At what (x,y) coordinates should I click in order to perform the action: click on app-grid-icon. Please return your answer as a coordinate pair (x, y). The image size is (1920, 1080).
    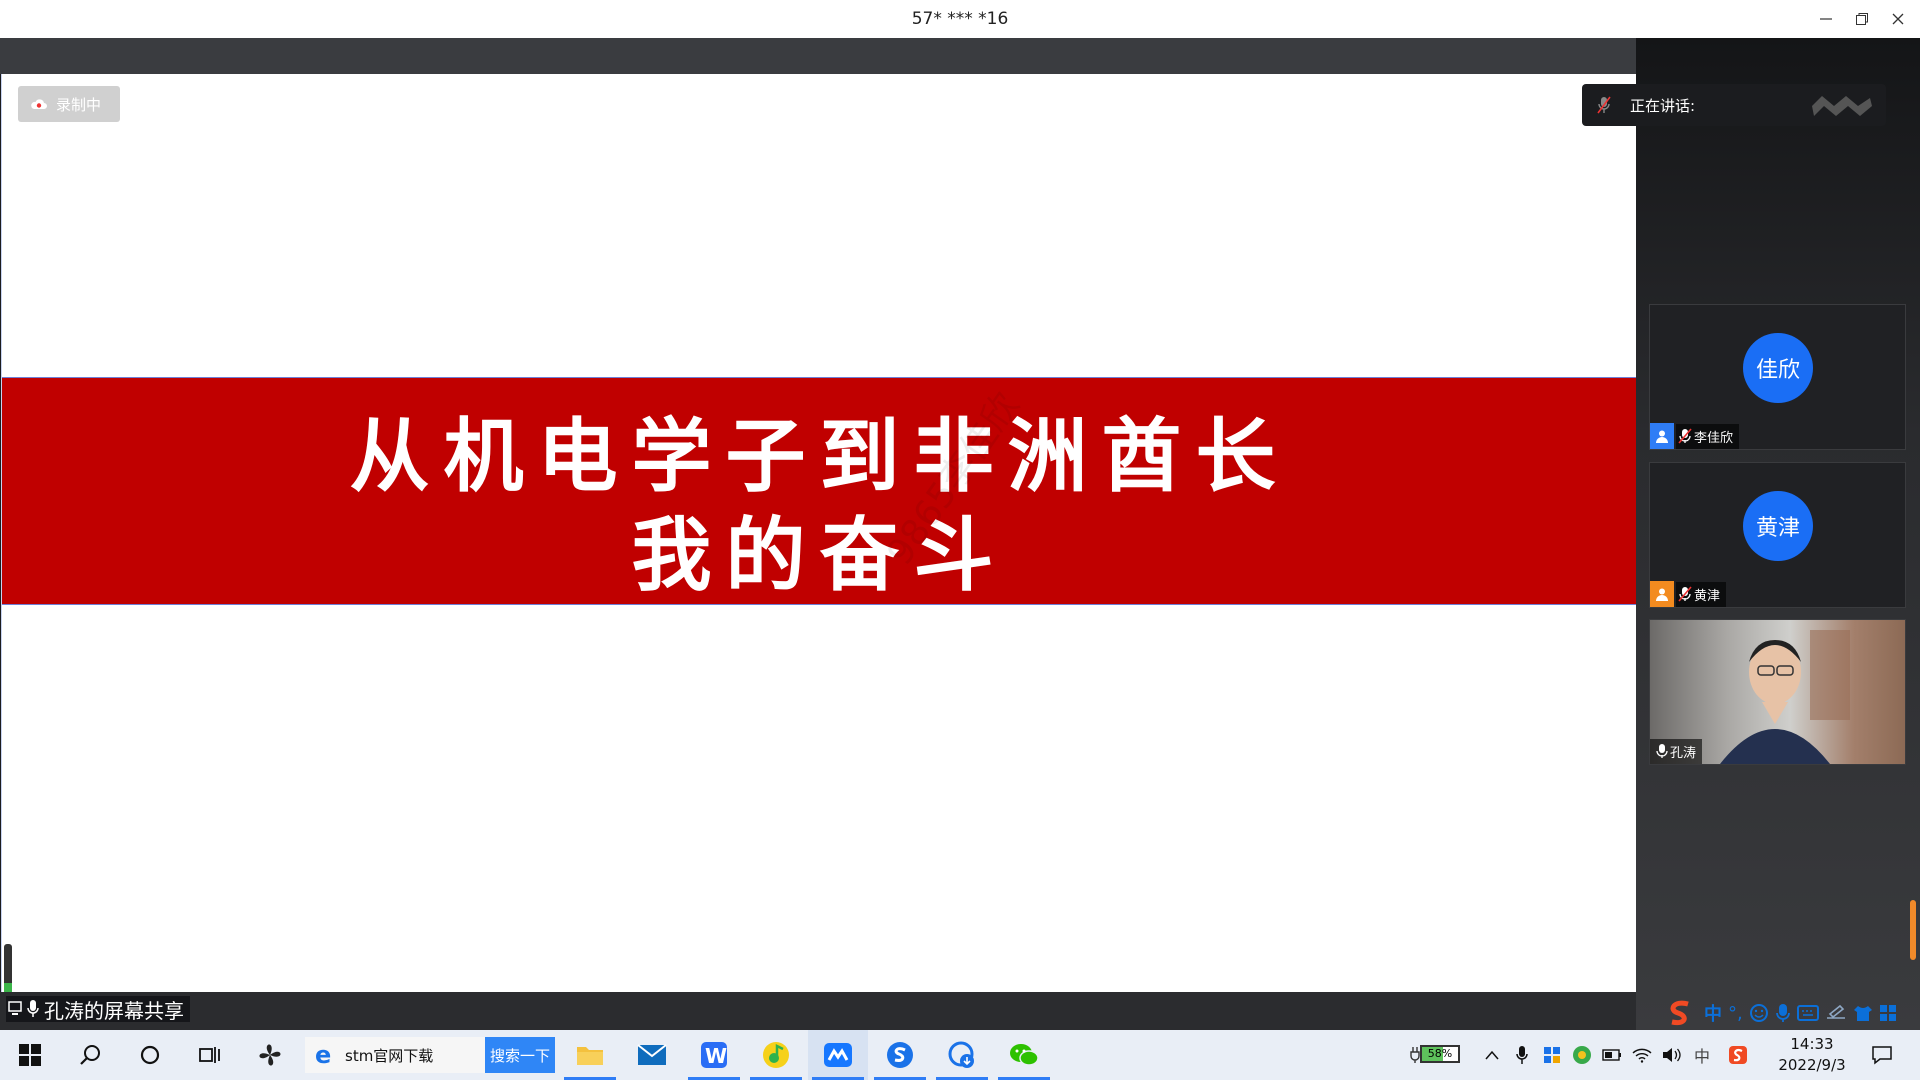
    Looking at the image, I should click on (1552, 1055).